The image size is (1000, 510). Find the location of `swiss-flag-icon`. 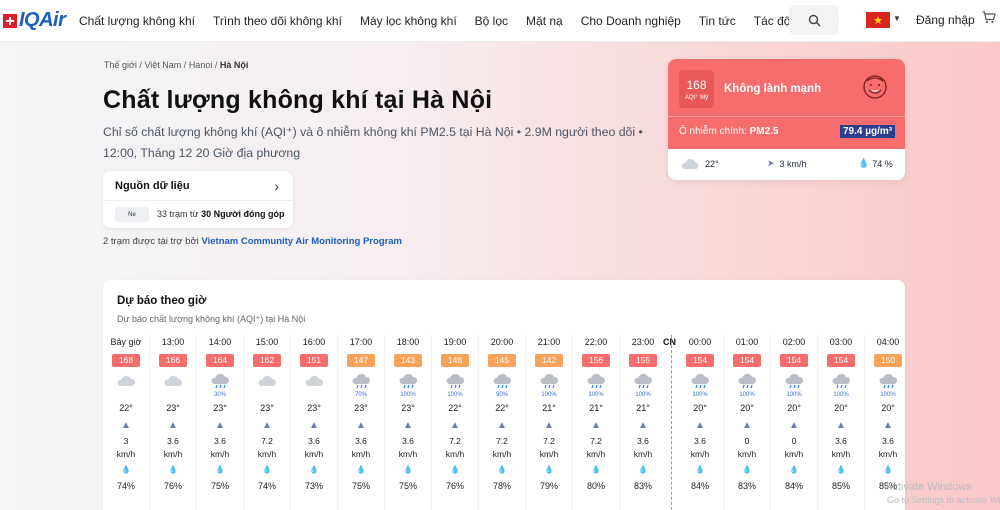

swiss-flag-icon is located at coordinates (10, 20).